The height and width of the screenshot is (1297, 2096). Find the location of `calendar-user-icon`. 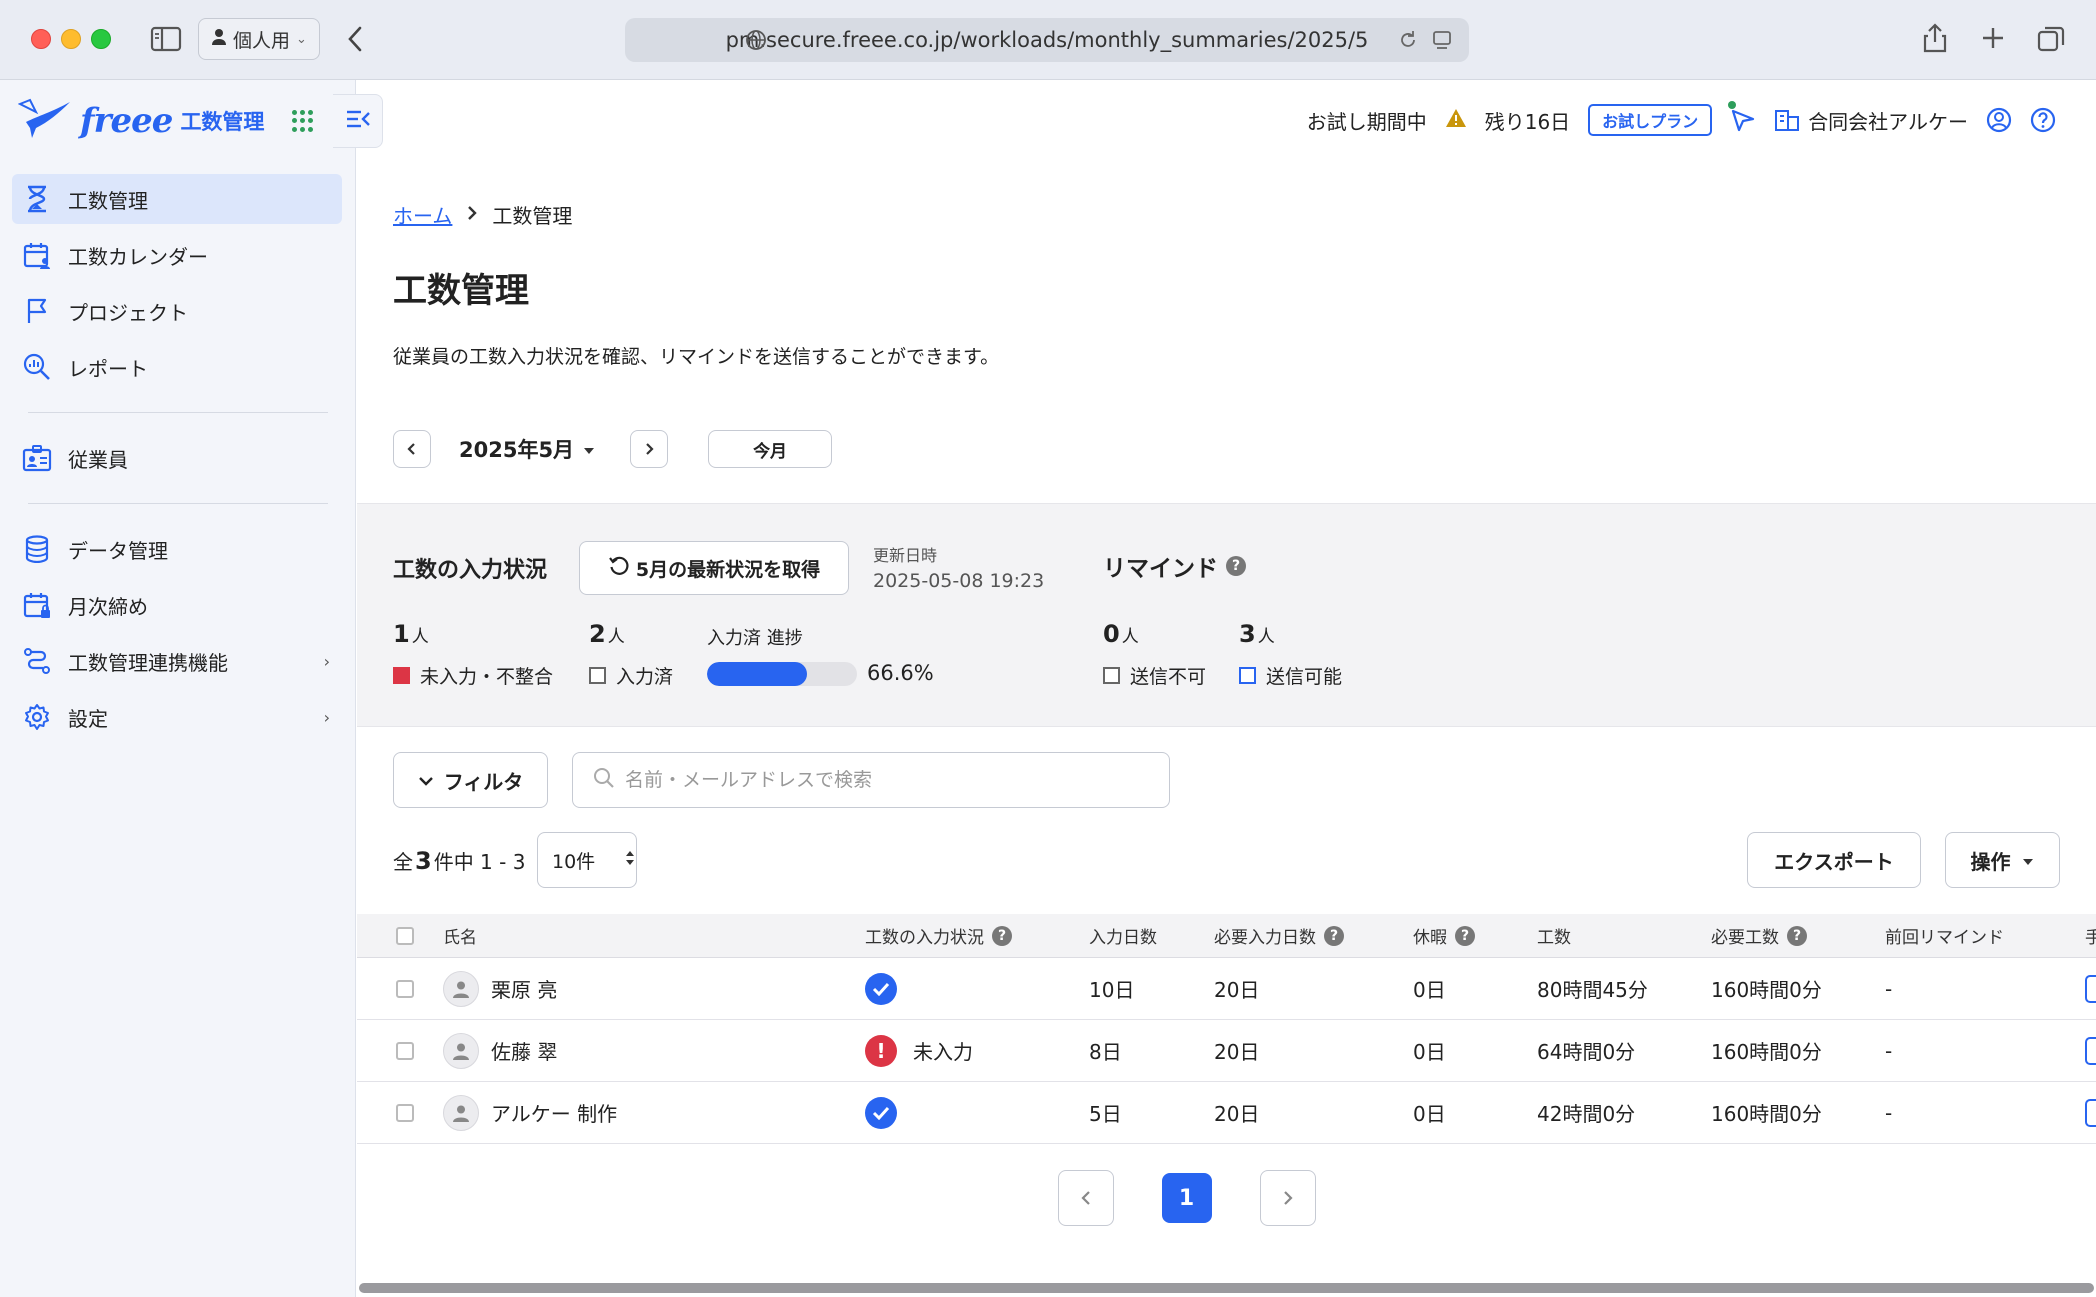

calendar-user-icon is located at coordinates (37, 255).